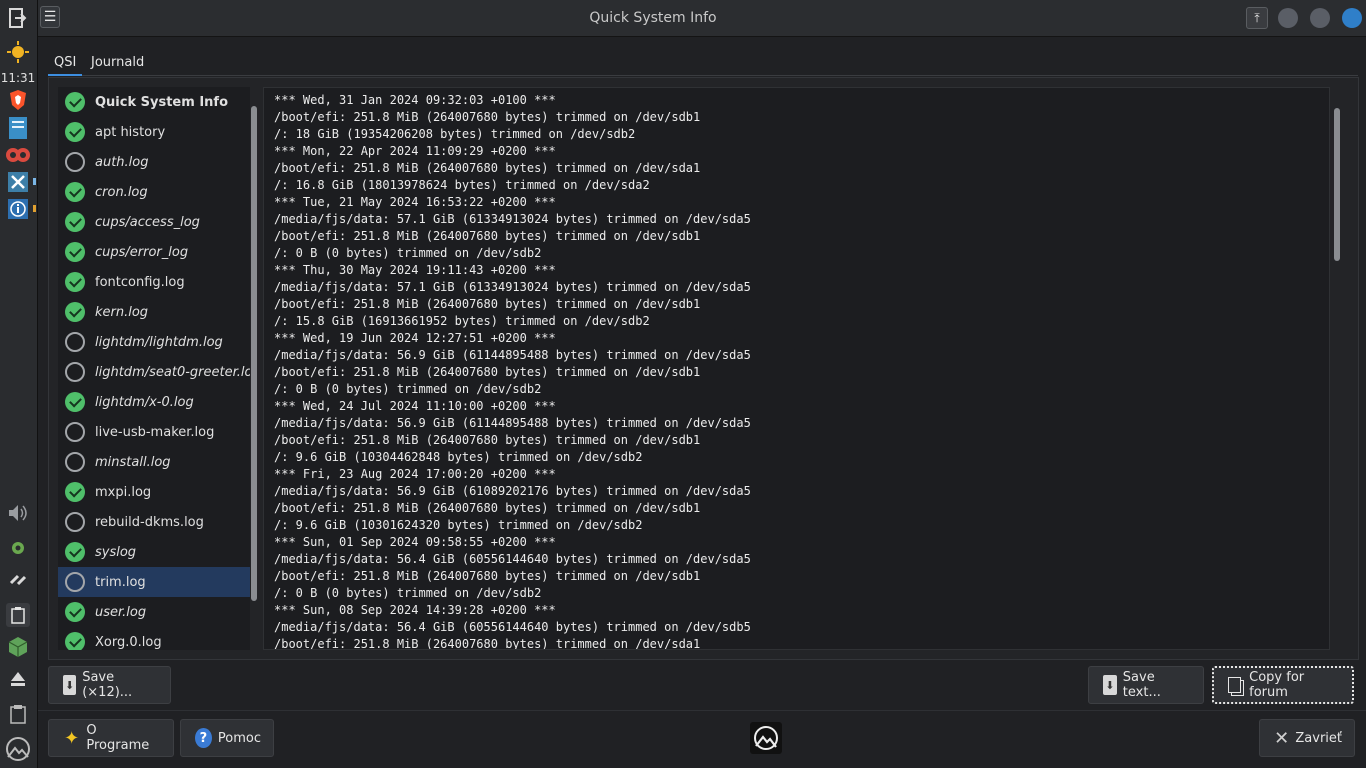 The height and width of the screenshot is (768, 1366). I want to click on list-item: lightdm/lightdm.log, so click(154, 342).